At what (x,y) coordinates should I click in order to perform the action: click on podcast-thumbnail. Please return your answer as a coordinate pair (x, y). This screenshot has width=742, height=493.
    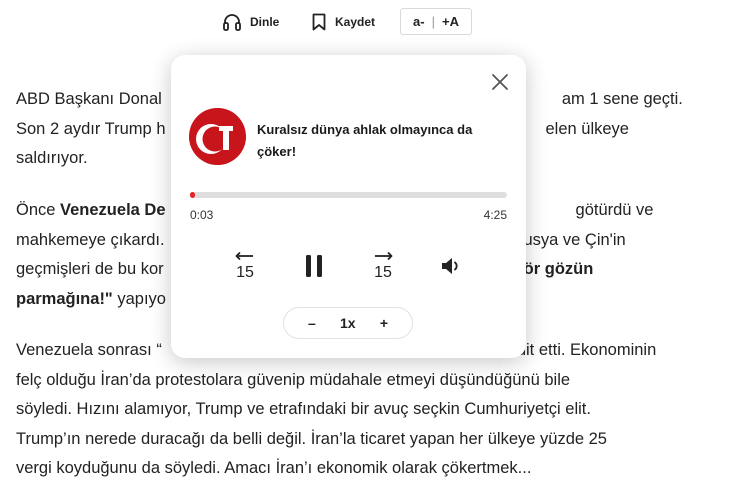
    Looking at the image, I should click on (217, 136).